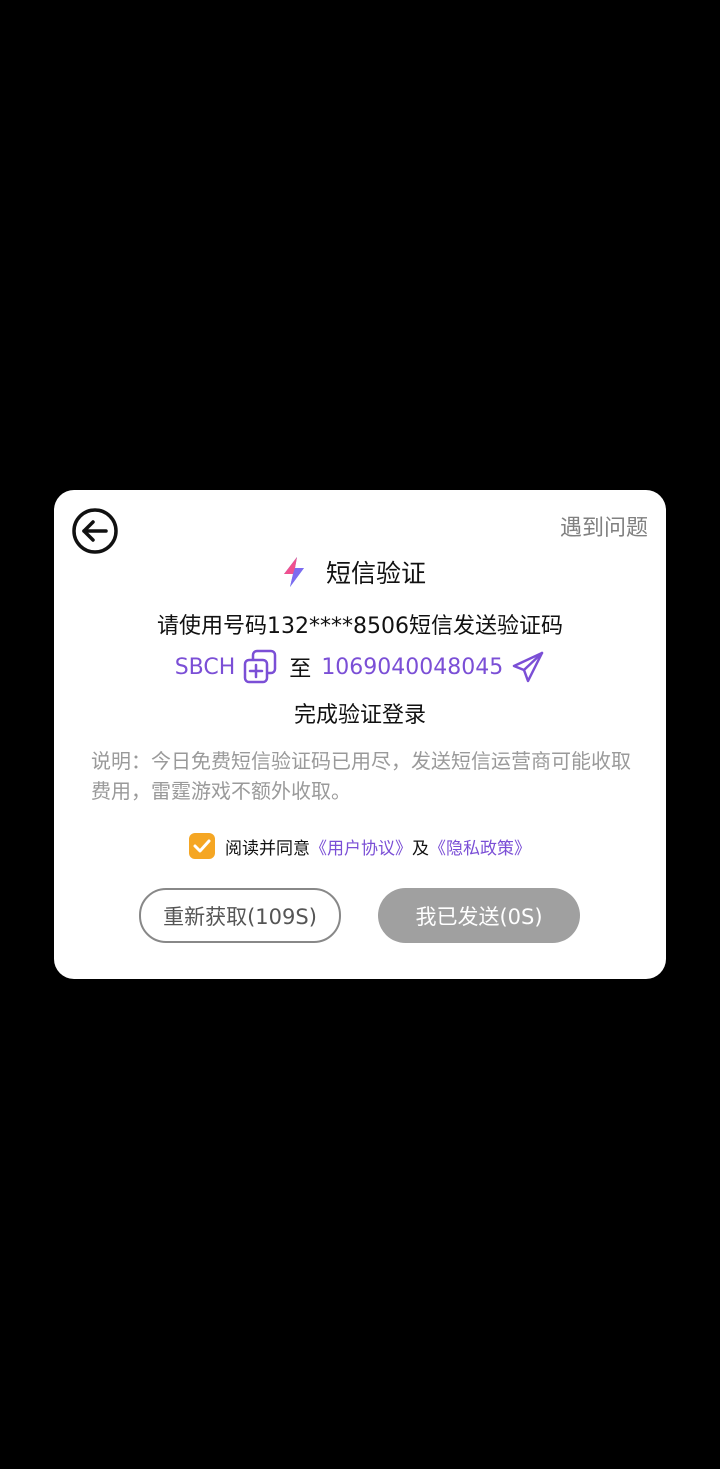 The width and height of the screenshot is (720, 1469). What do you see at coordinates (359, 715) in the screenshot?
I see `instruction-line-3: 完成验证登录` at bounding box center [359, 715].